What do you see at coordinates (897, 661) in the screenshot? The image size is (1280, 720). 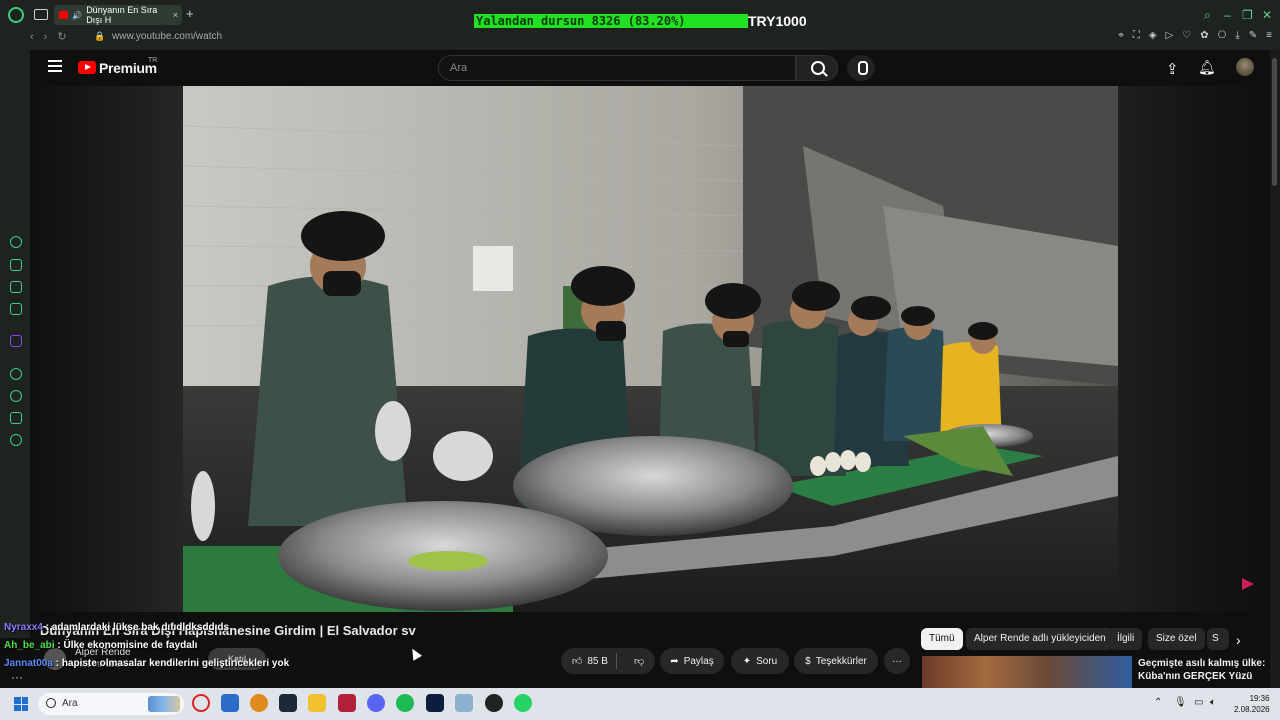 I see `more-actions-button: ···` at bounding box center [897, 661].